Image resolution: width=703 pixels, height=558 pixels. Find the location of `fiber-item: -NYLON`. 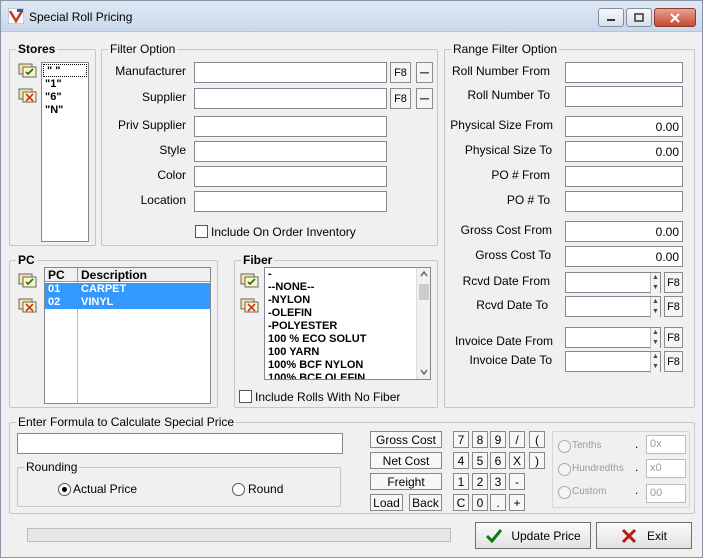

fiber-item: -NYLON is located at coordinates (347, 300).